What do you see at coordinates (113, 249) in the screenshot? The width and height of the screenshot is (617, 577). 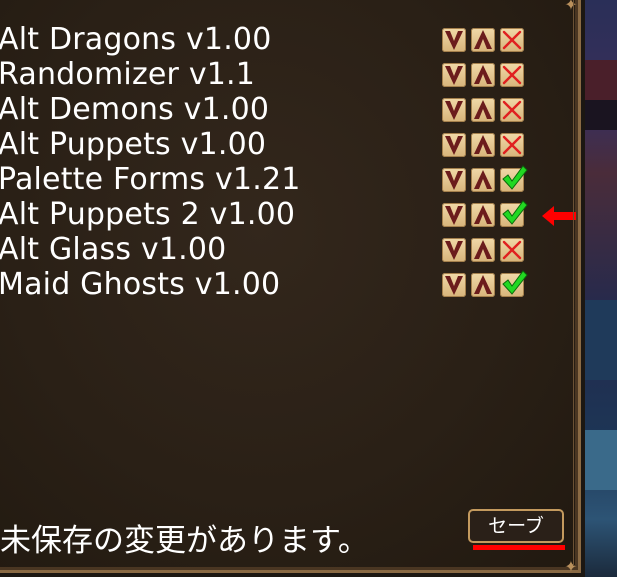 I see `mod-name: Alt Glass v1.00` at bounding box center [113, 249].